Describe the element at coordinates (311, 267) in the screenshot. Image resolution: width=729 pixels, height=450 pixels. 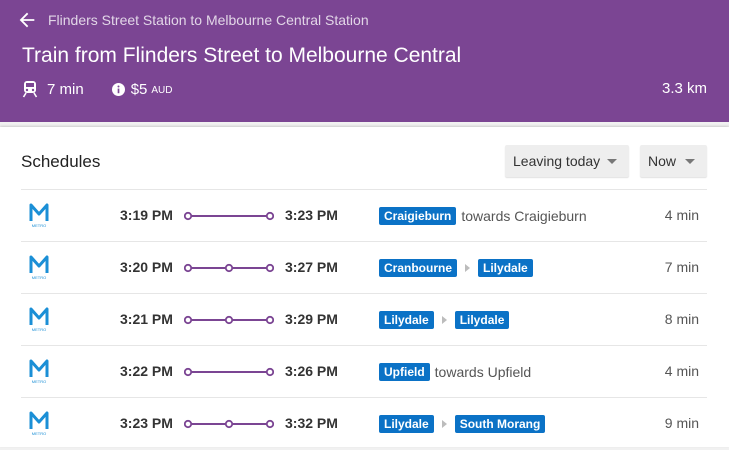
I see `arrival-time: 3:27 PM` at that location.